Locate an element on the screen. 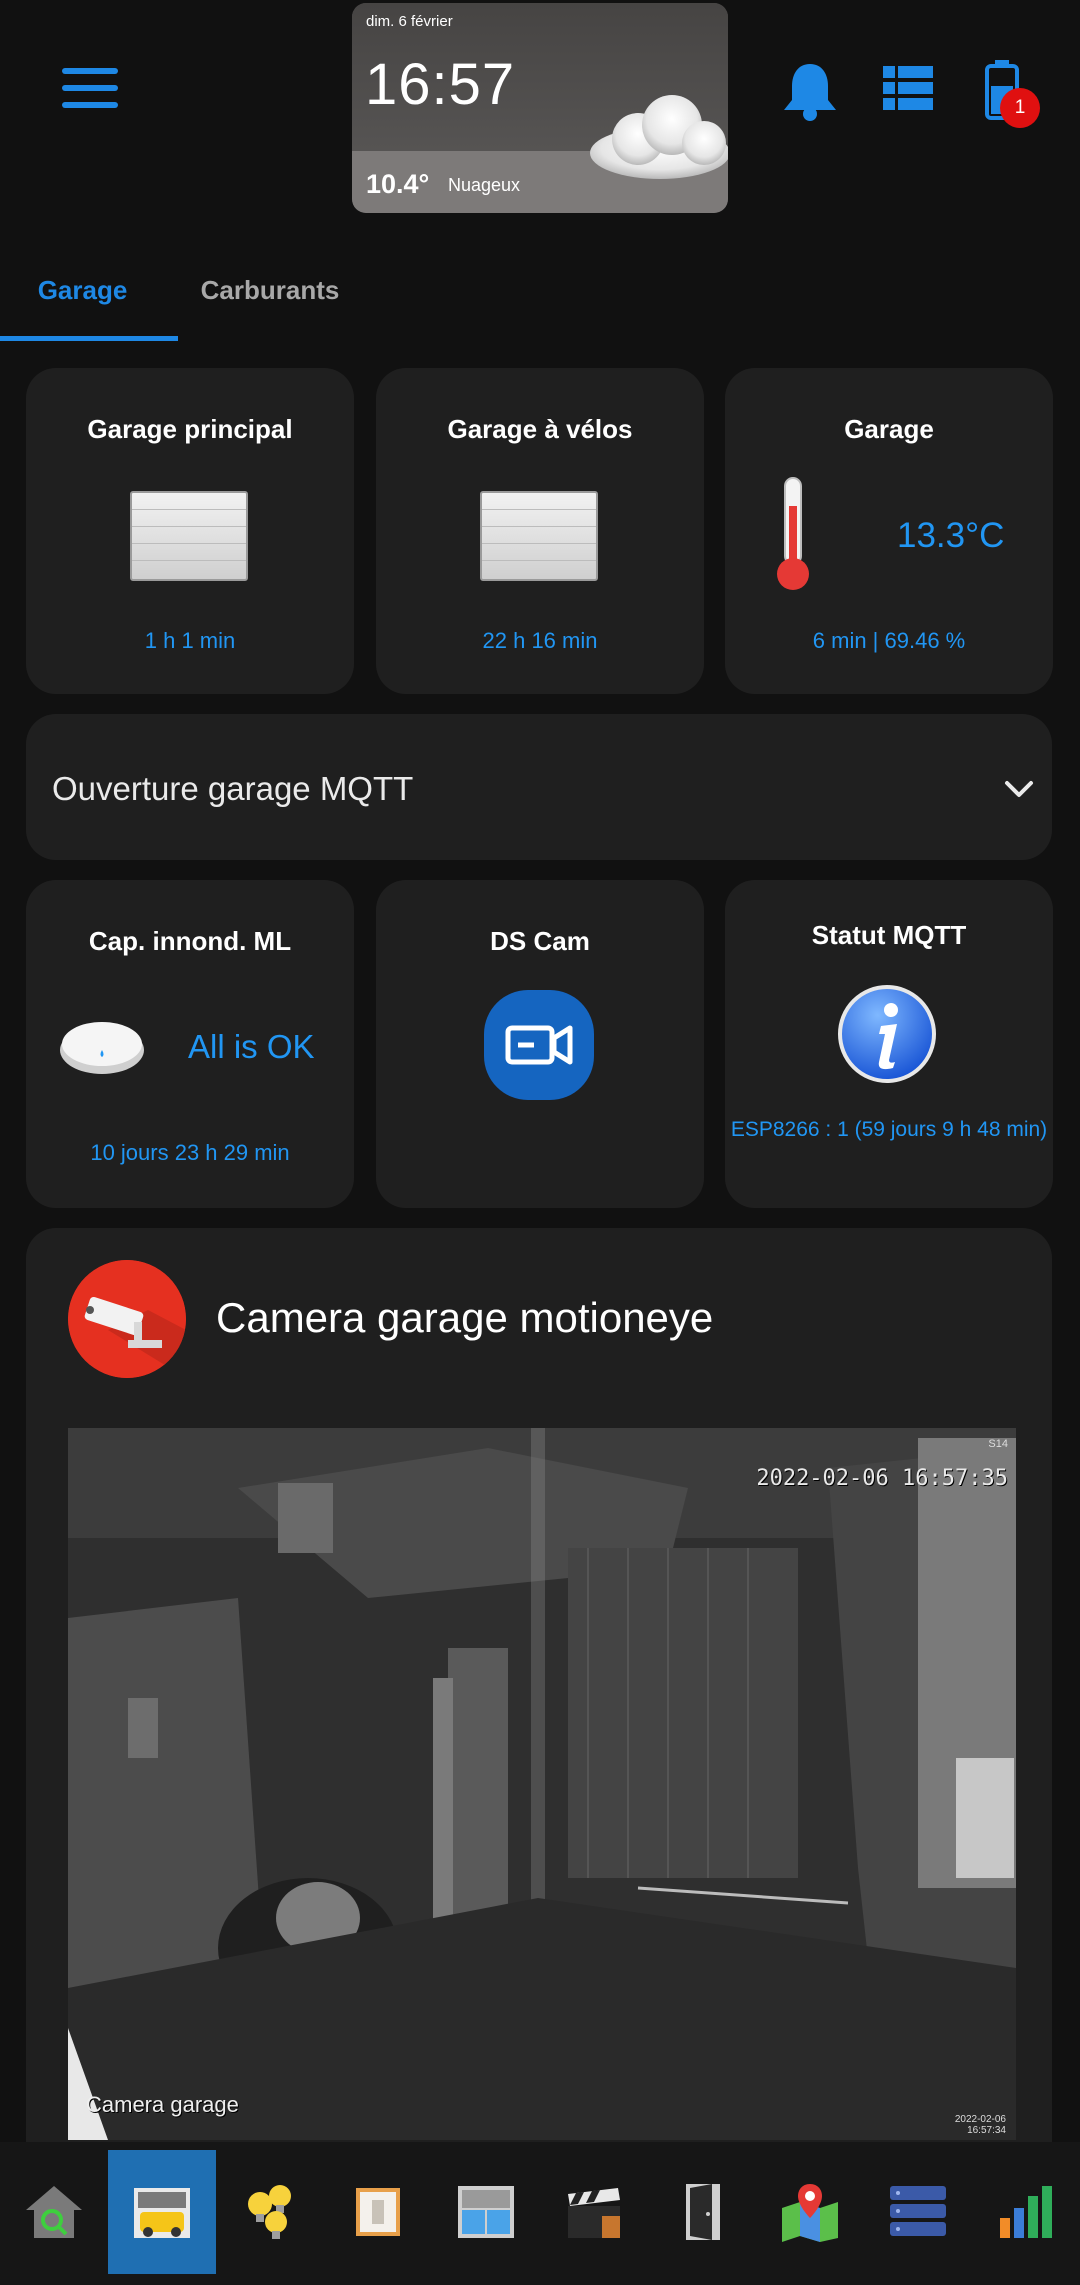 The width and height of the screenshot is (1080, 2285). garage-icon is located at coordinates (162, 2213).